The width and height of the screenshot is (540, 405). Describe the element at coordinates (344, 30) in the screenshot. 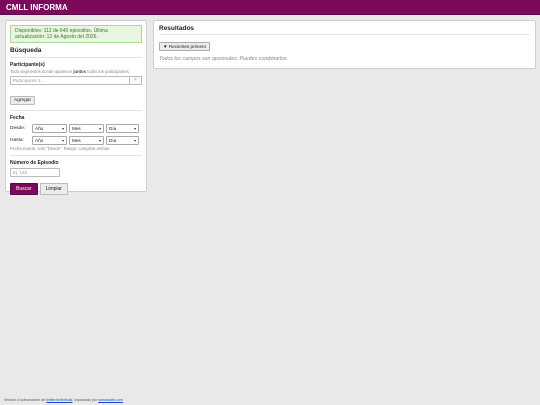

I see `results-header: Resultados` at that location.